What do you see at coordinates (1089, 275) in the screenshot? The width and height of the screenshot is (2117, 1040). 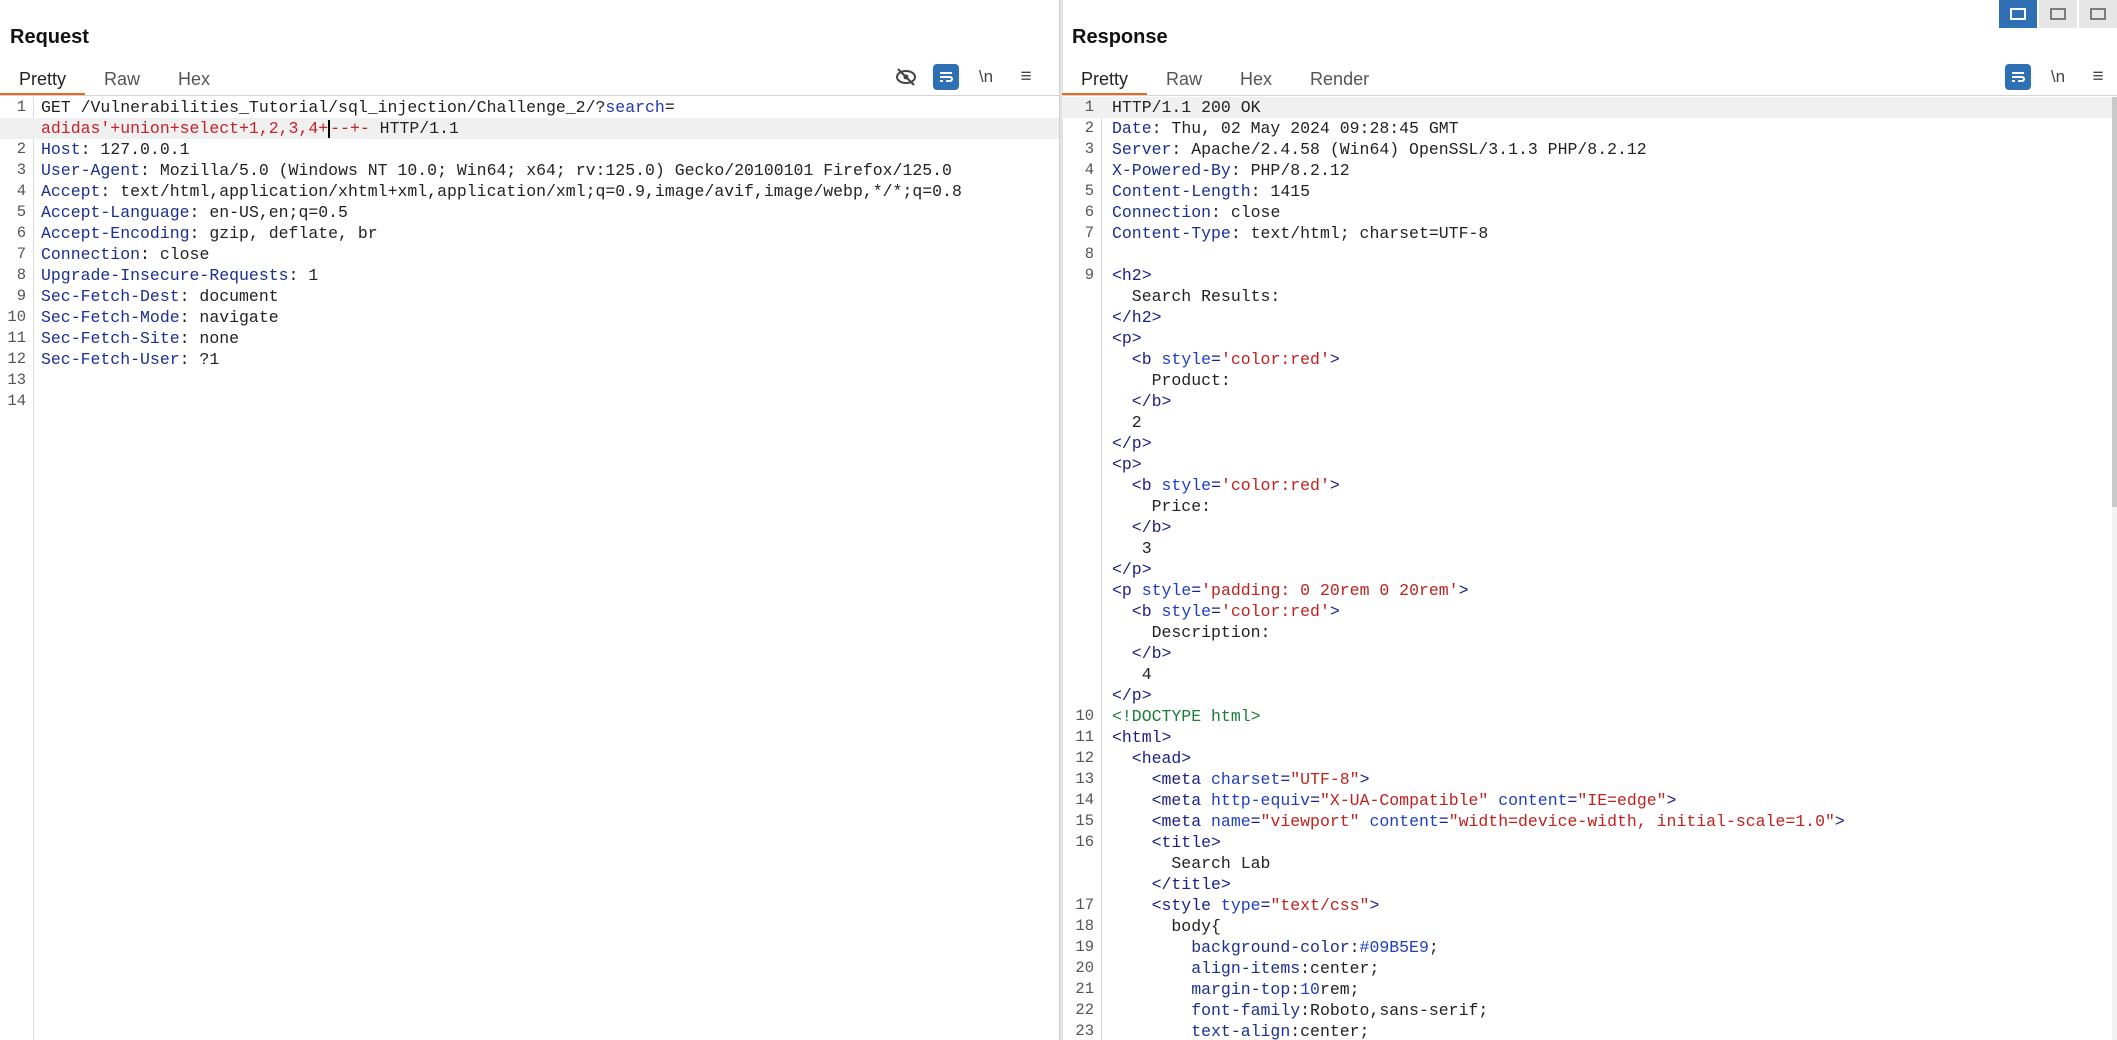 I see `line-number: 9` at bounding box center [1089, 275].